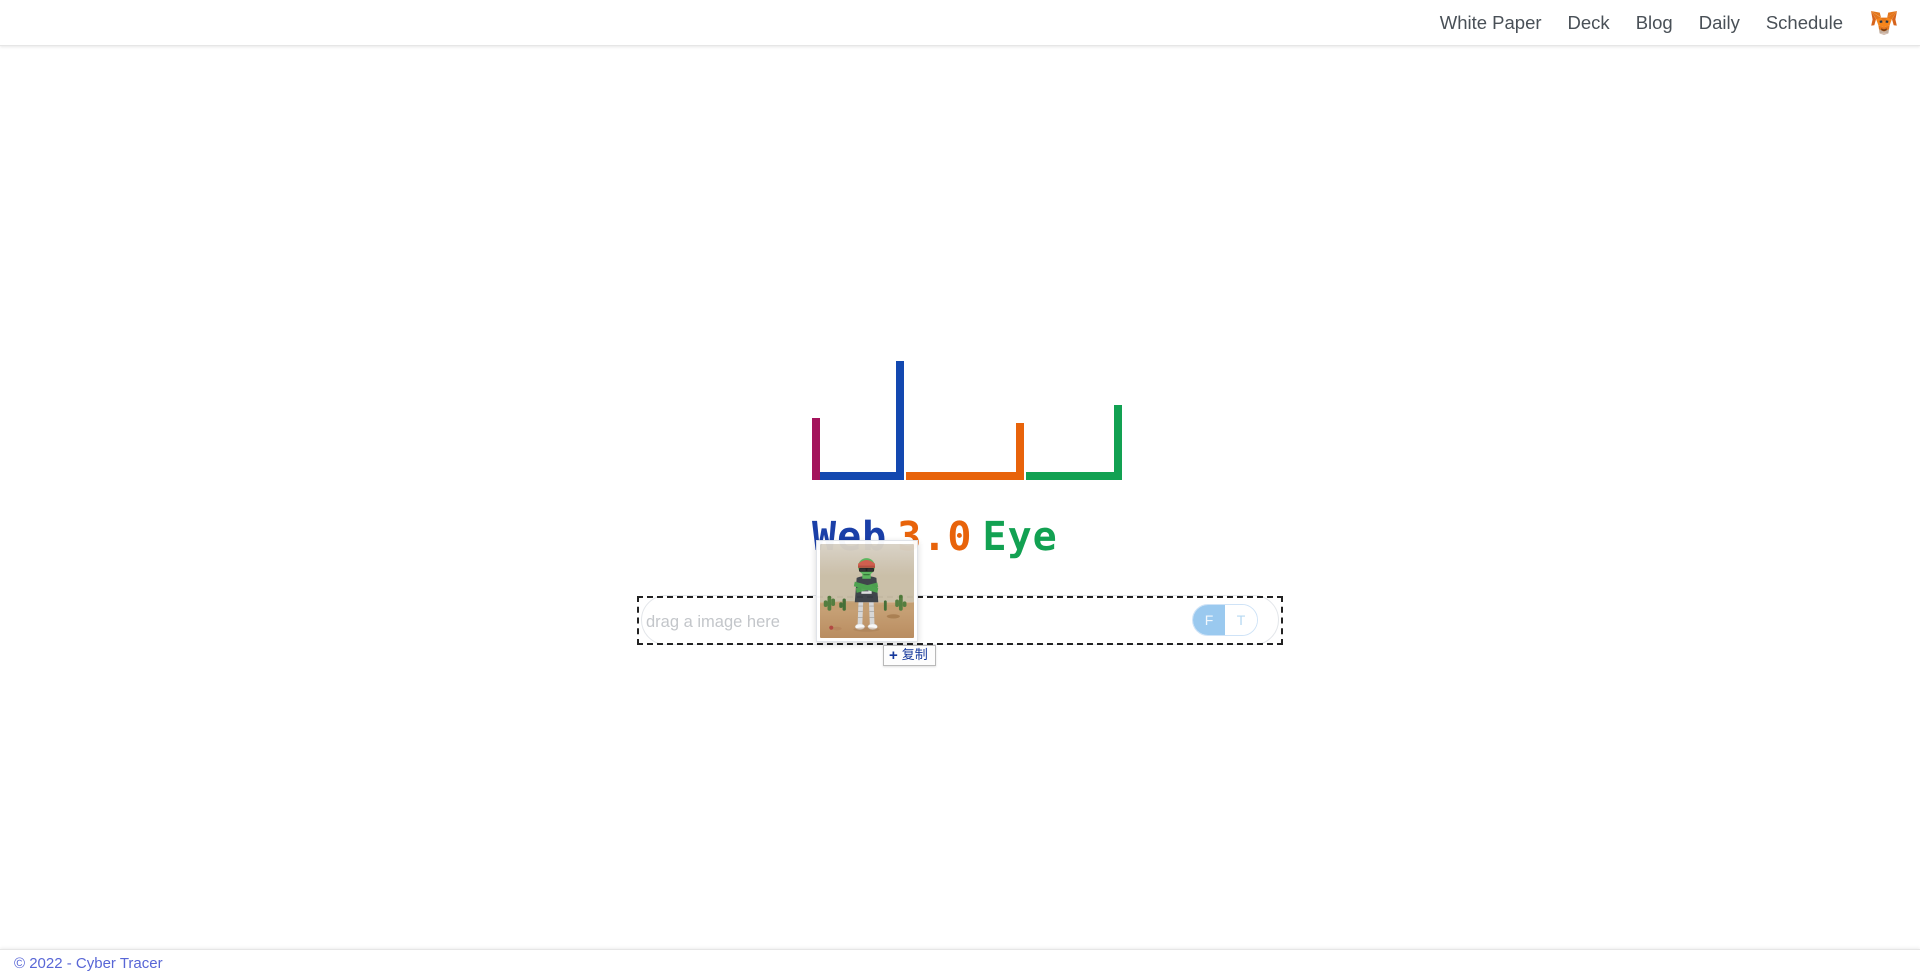 This screenshot has height=977, width=1920. What do you see at coordinates (1589, 23) in the screenshot?
I see `nav-deck: Deck` at bounding box center [1589, 23].